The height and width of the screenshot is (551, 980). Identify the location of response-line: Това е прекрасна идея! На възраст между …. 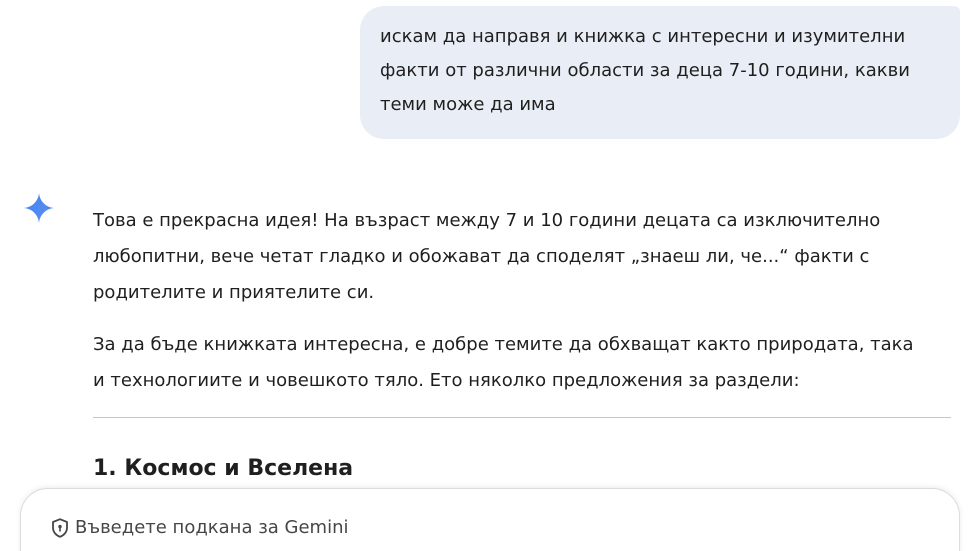
(487, 220).